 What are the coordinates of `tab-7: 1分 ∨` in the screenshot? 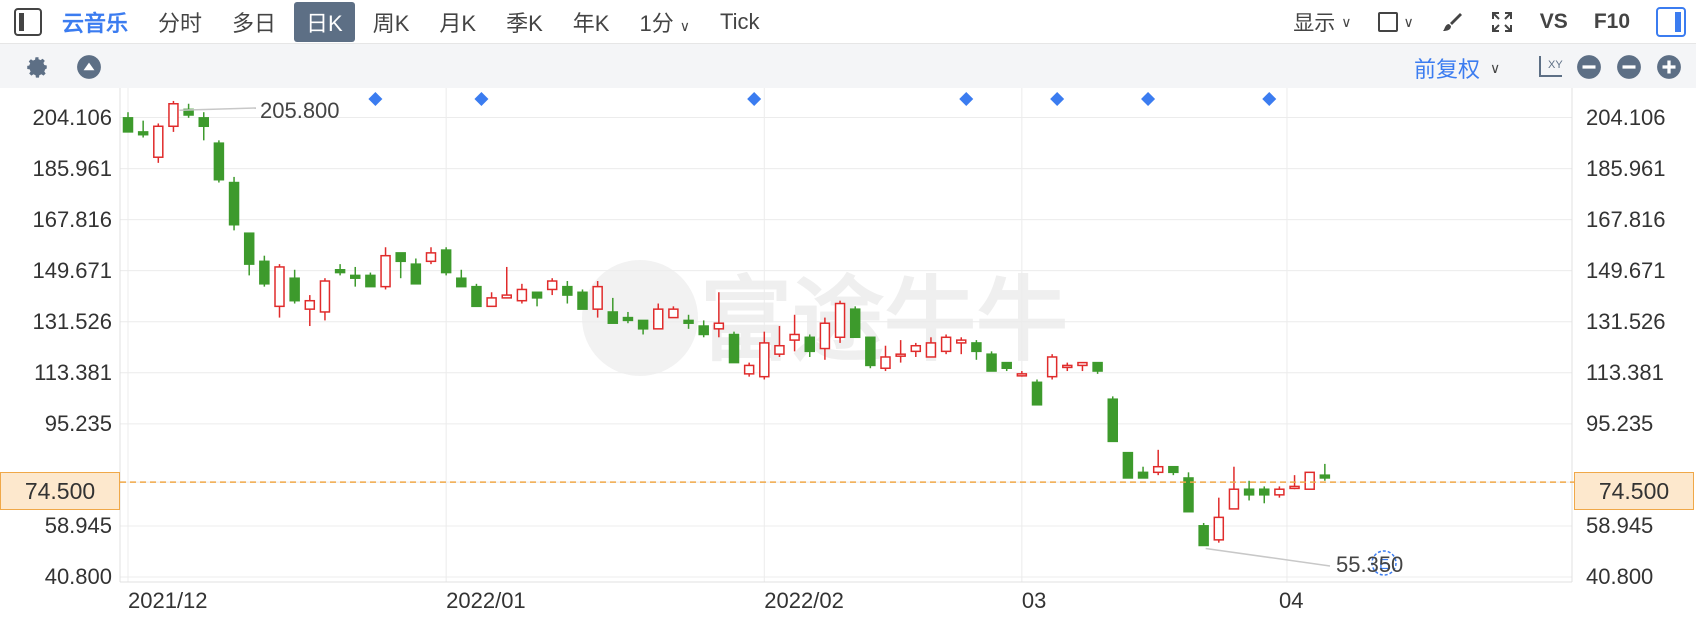 It's located at (664, 22).